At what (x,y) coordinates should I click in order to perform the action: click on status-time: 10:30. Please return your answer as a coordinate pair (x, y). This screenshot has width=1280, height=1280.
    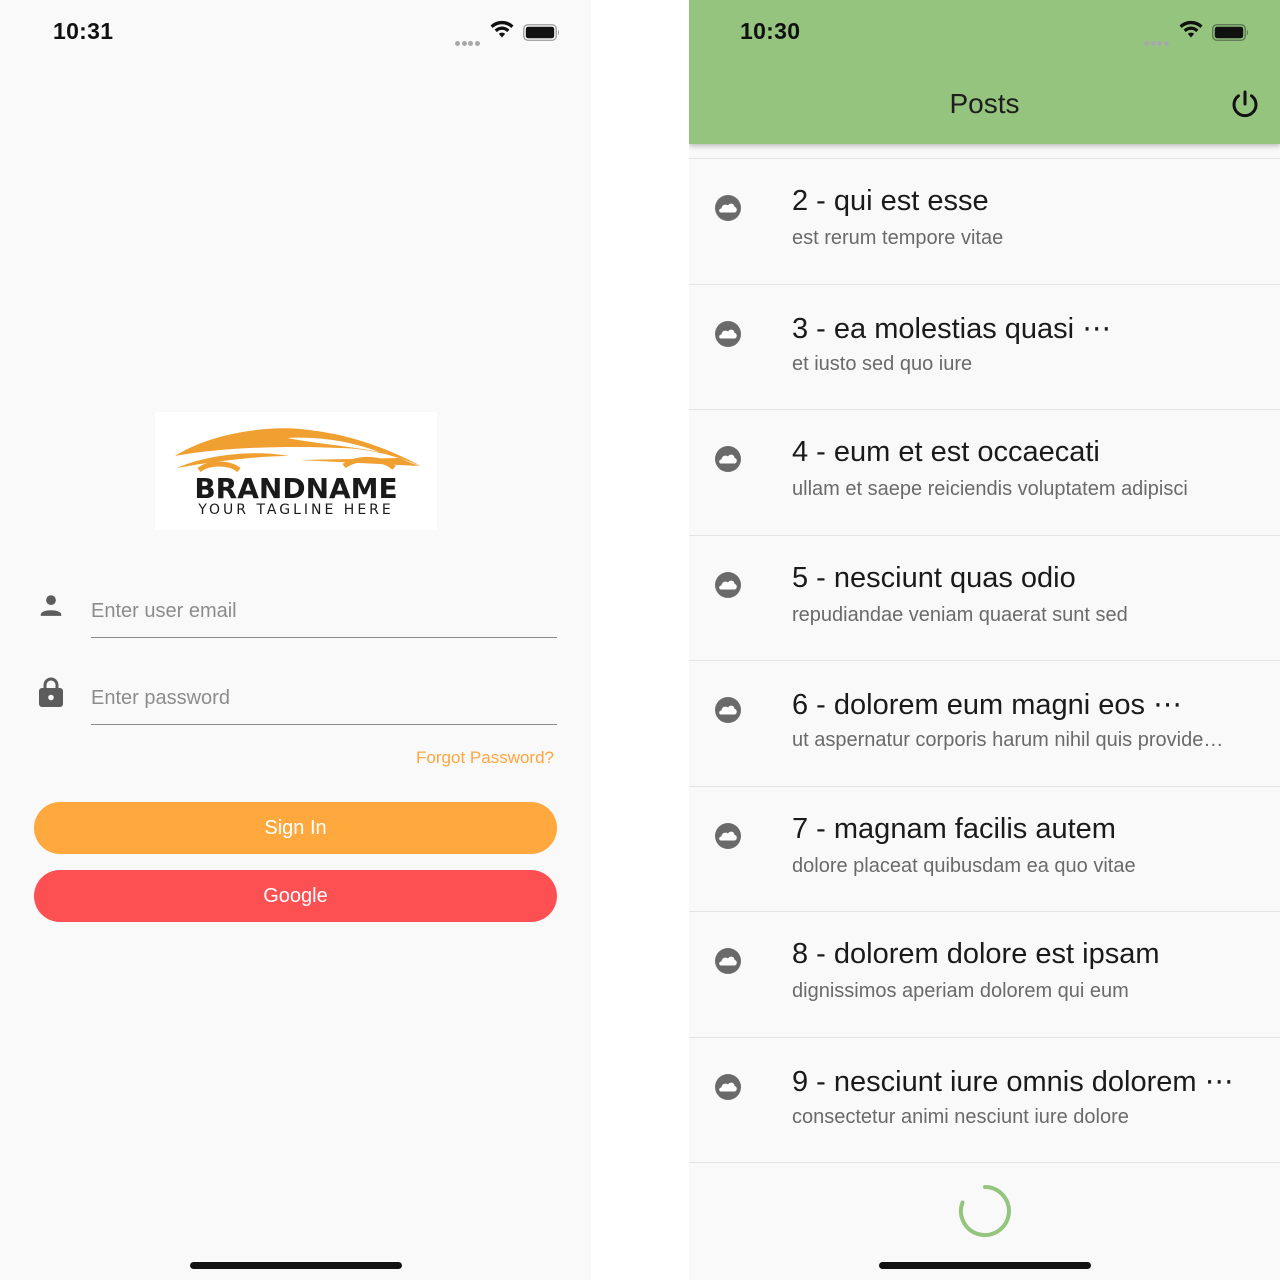
    Looking at the image, I should click on (770, 31).